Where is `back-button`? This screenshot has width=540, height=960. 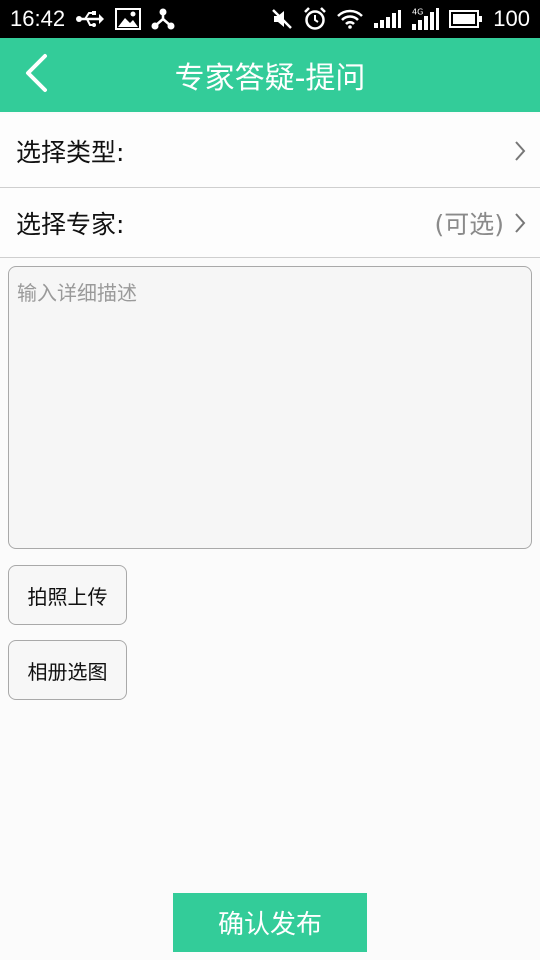
back-button is located at coordinates (36, 75).